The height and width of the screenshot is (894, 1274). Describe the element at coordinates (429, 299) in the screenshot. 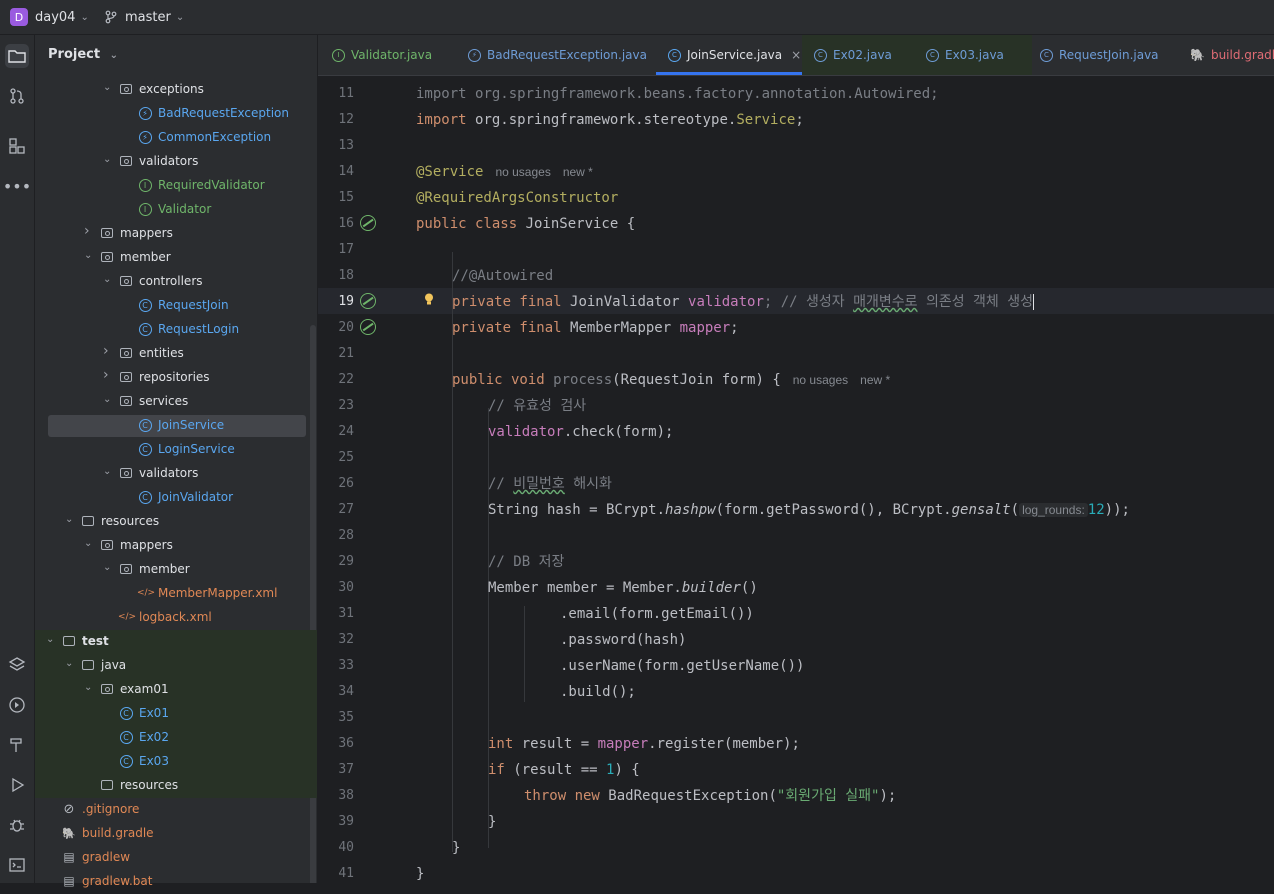

I see `lightbulb-icon` at that location.